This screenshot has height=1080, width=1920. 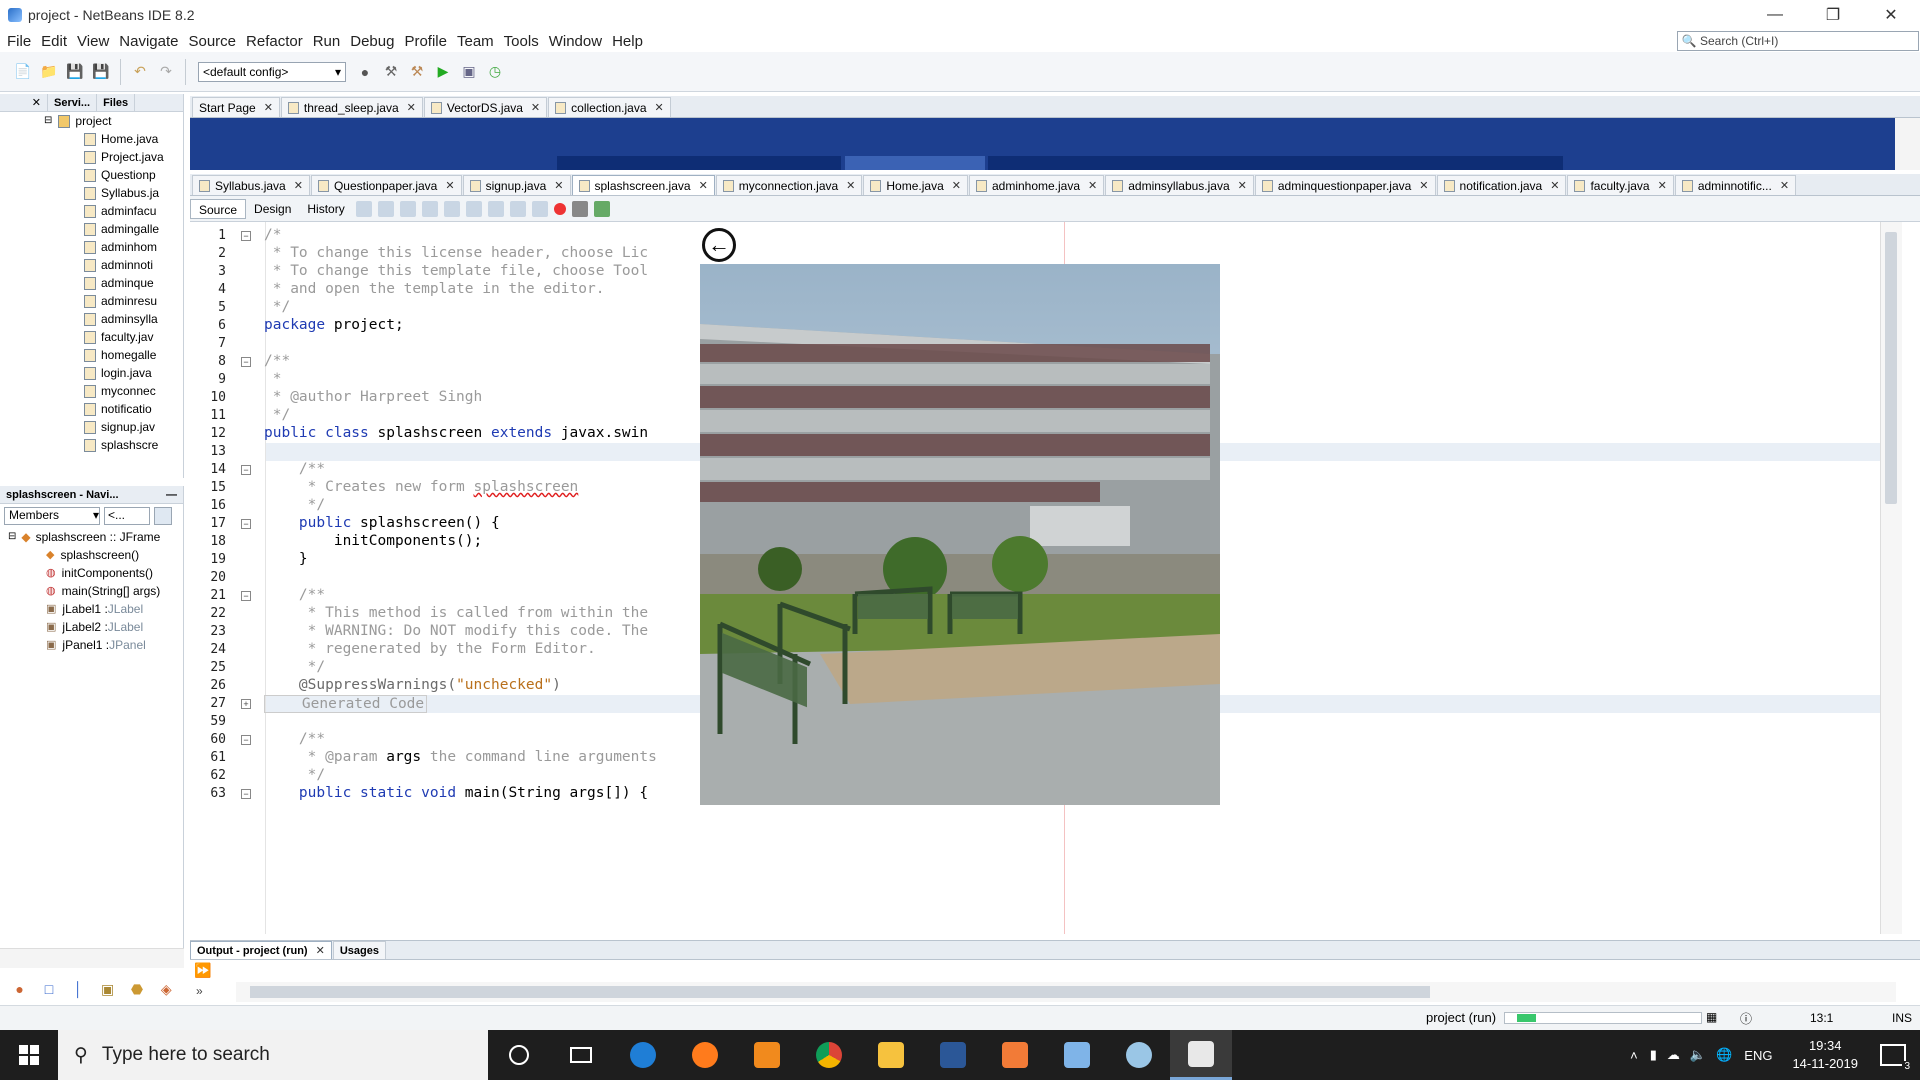 What do you see at coordinates (365, 72) in the screenshot?
I see `globe-icon: ●` at bounding box center [365, 72].